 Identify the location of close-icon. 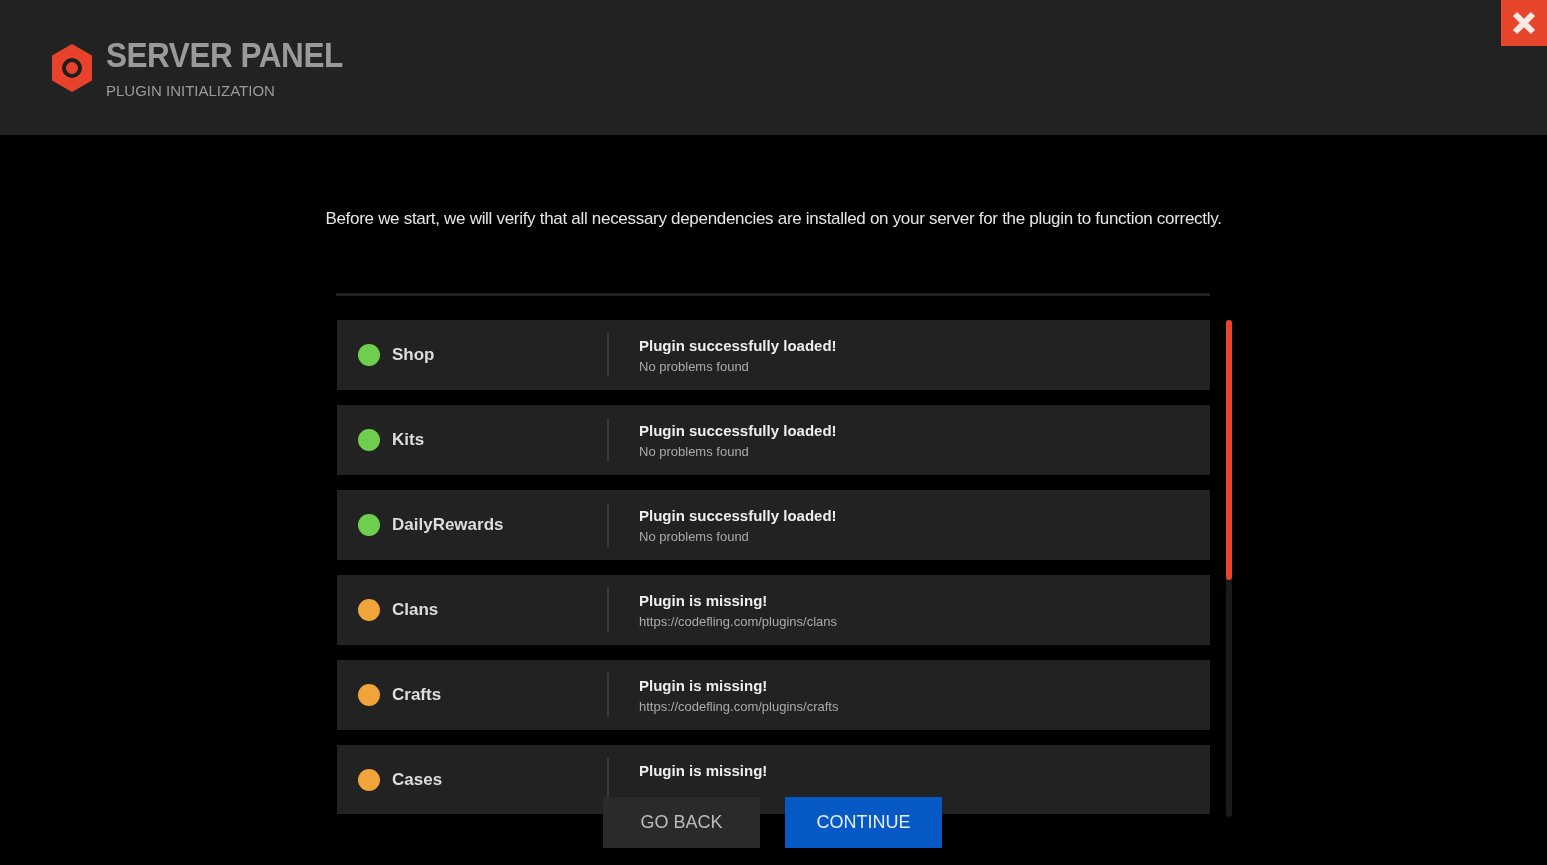
(1524, 23).